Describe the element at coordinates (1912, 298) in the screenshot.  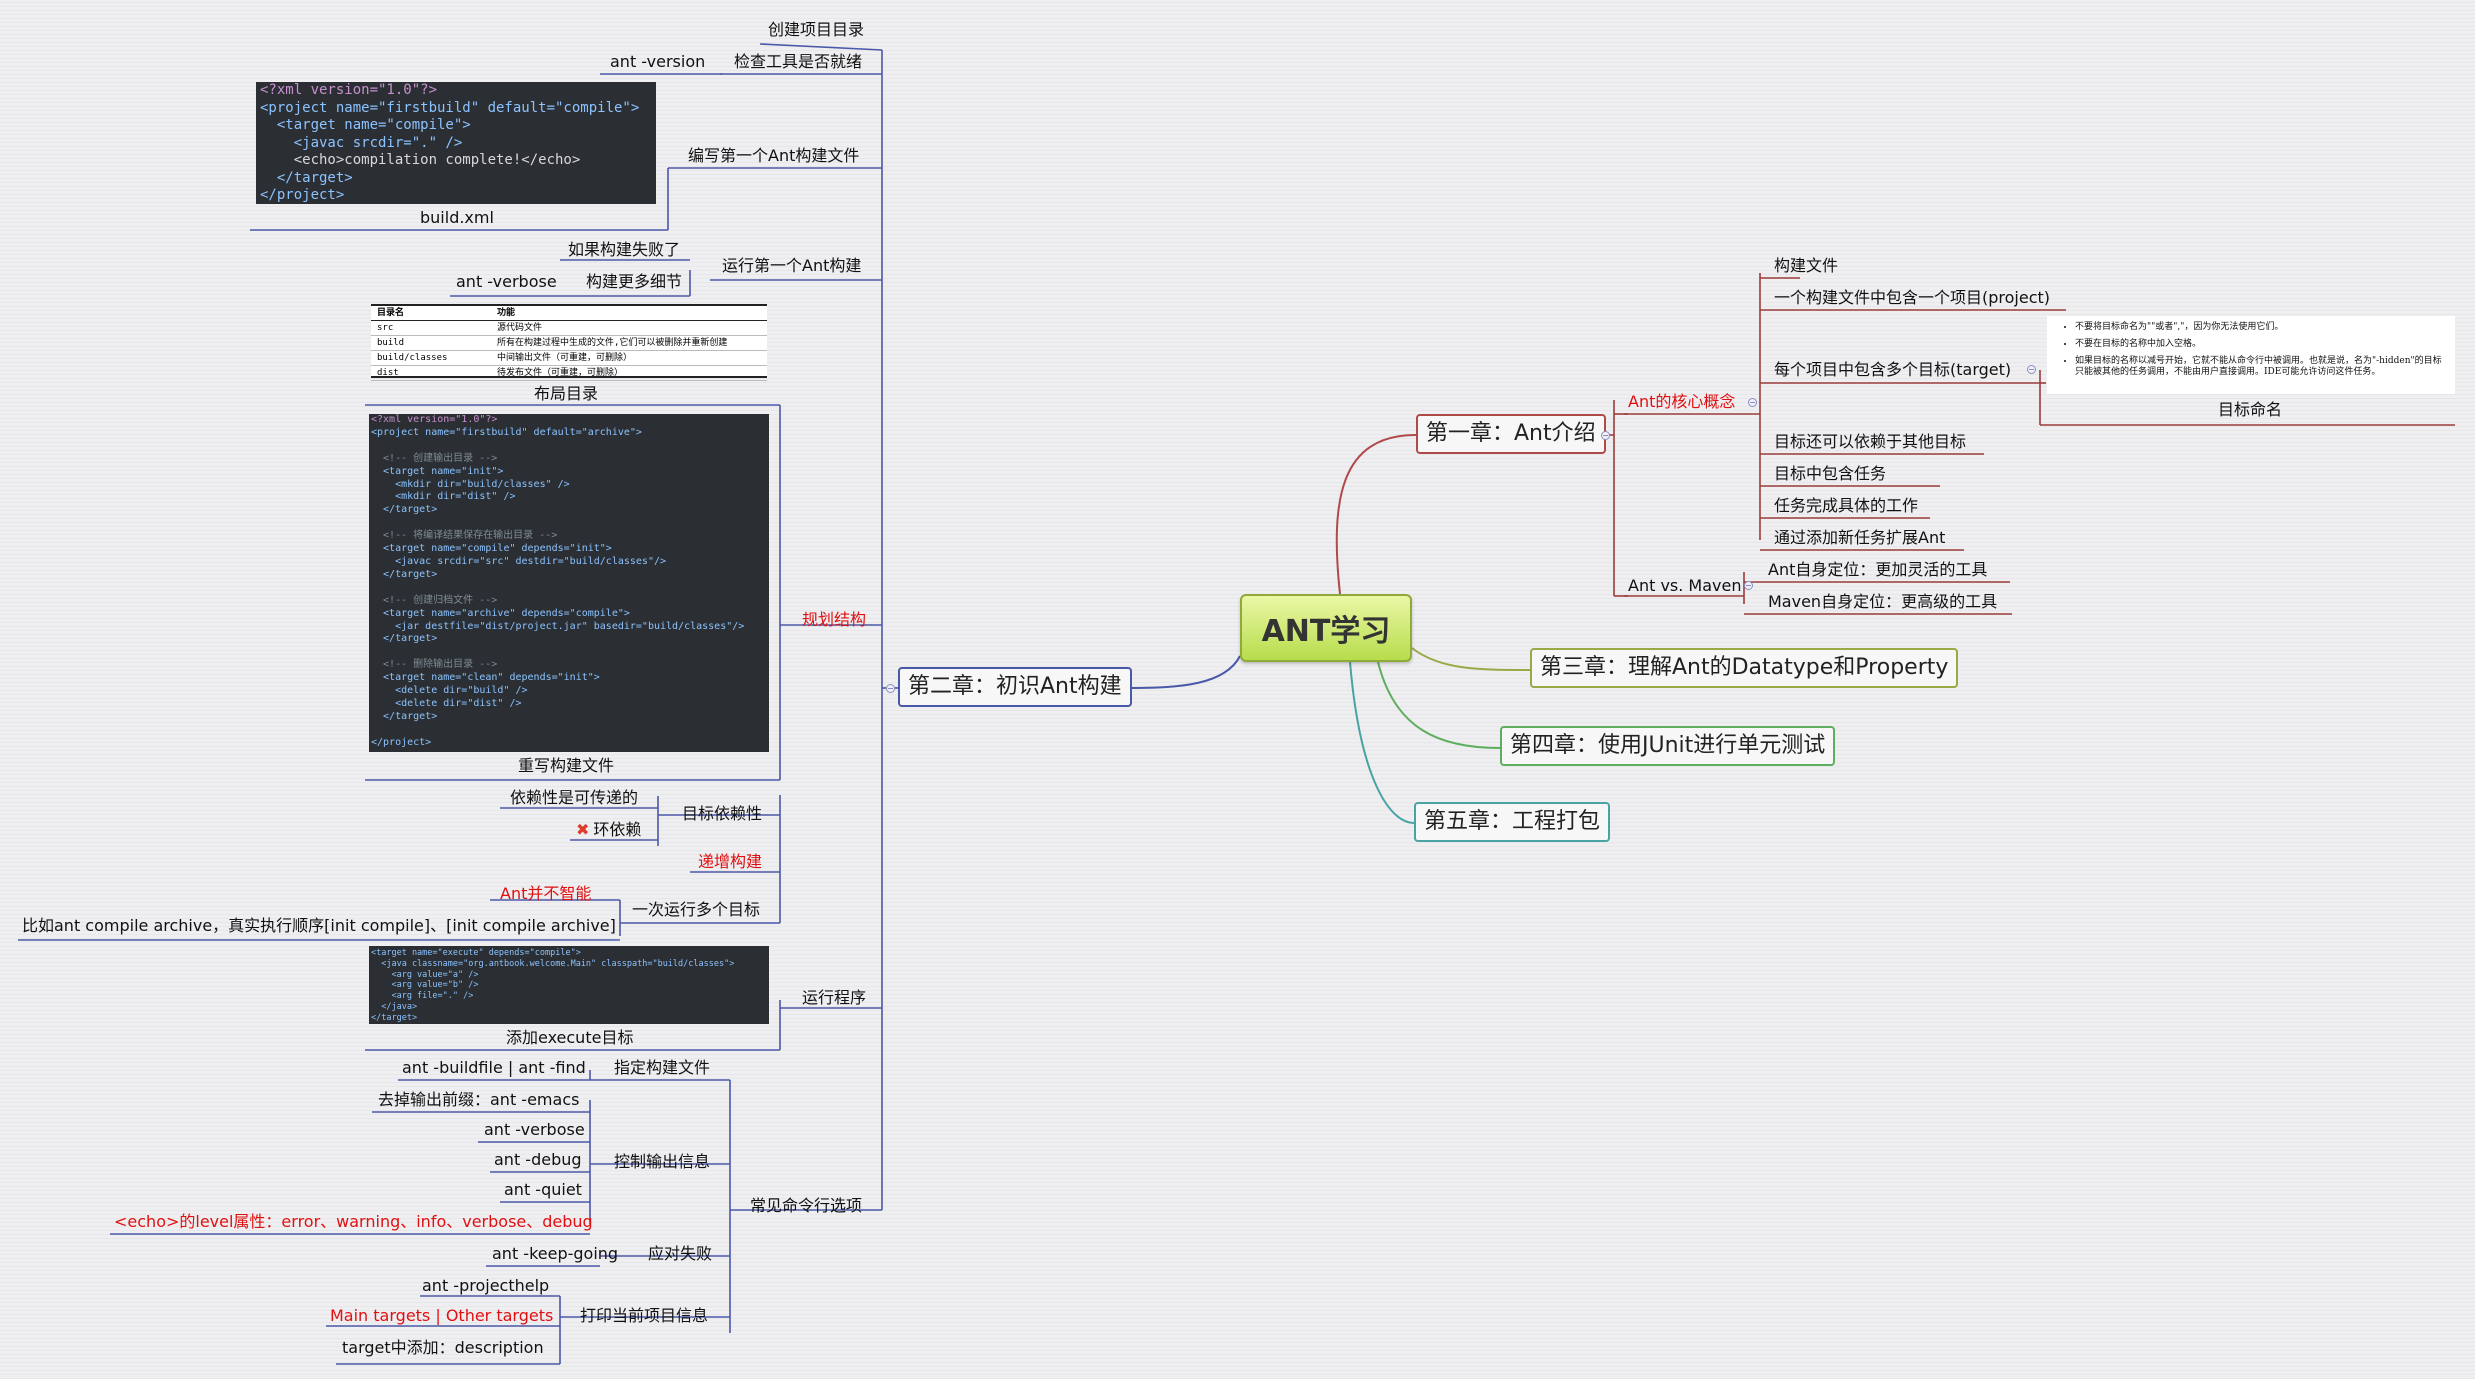
I see `node-one-project: 一个构建文件中包含一个项目(project)` at that location.